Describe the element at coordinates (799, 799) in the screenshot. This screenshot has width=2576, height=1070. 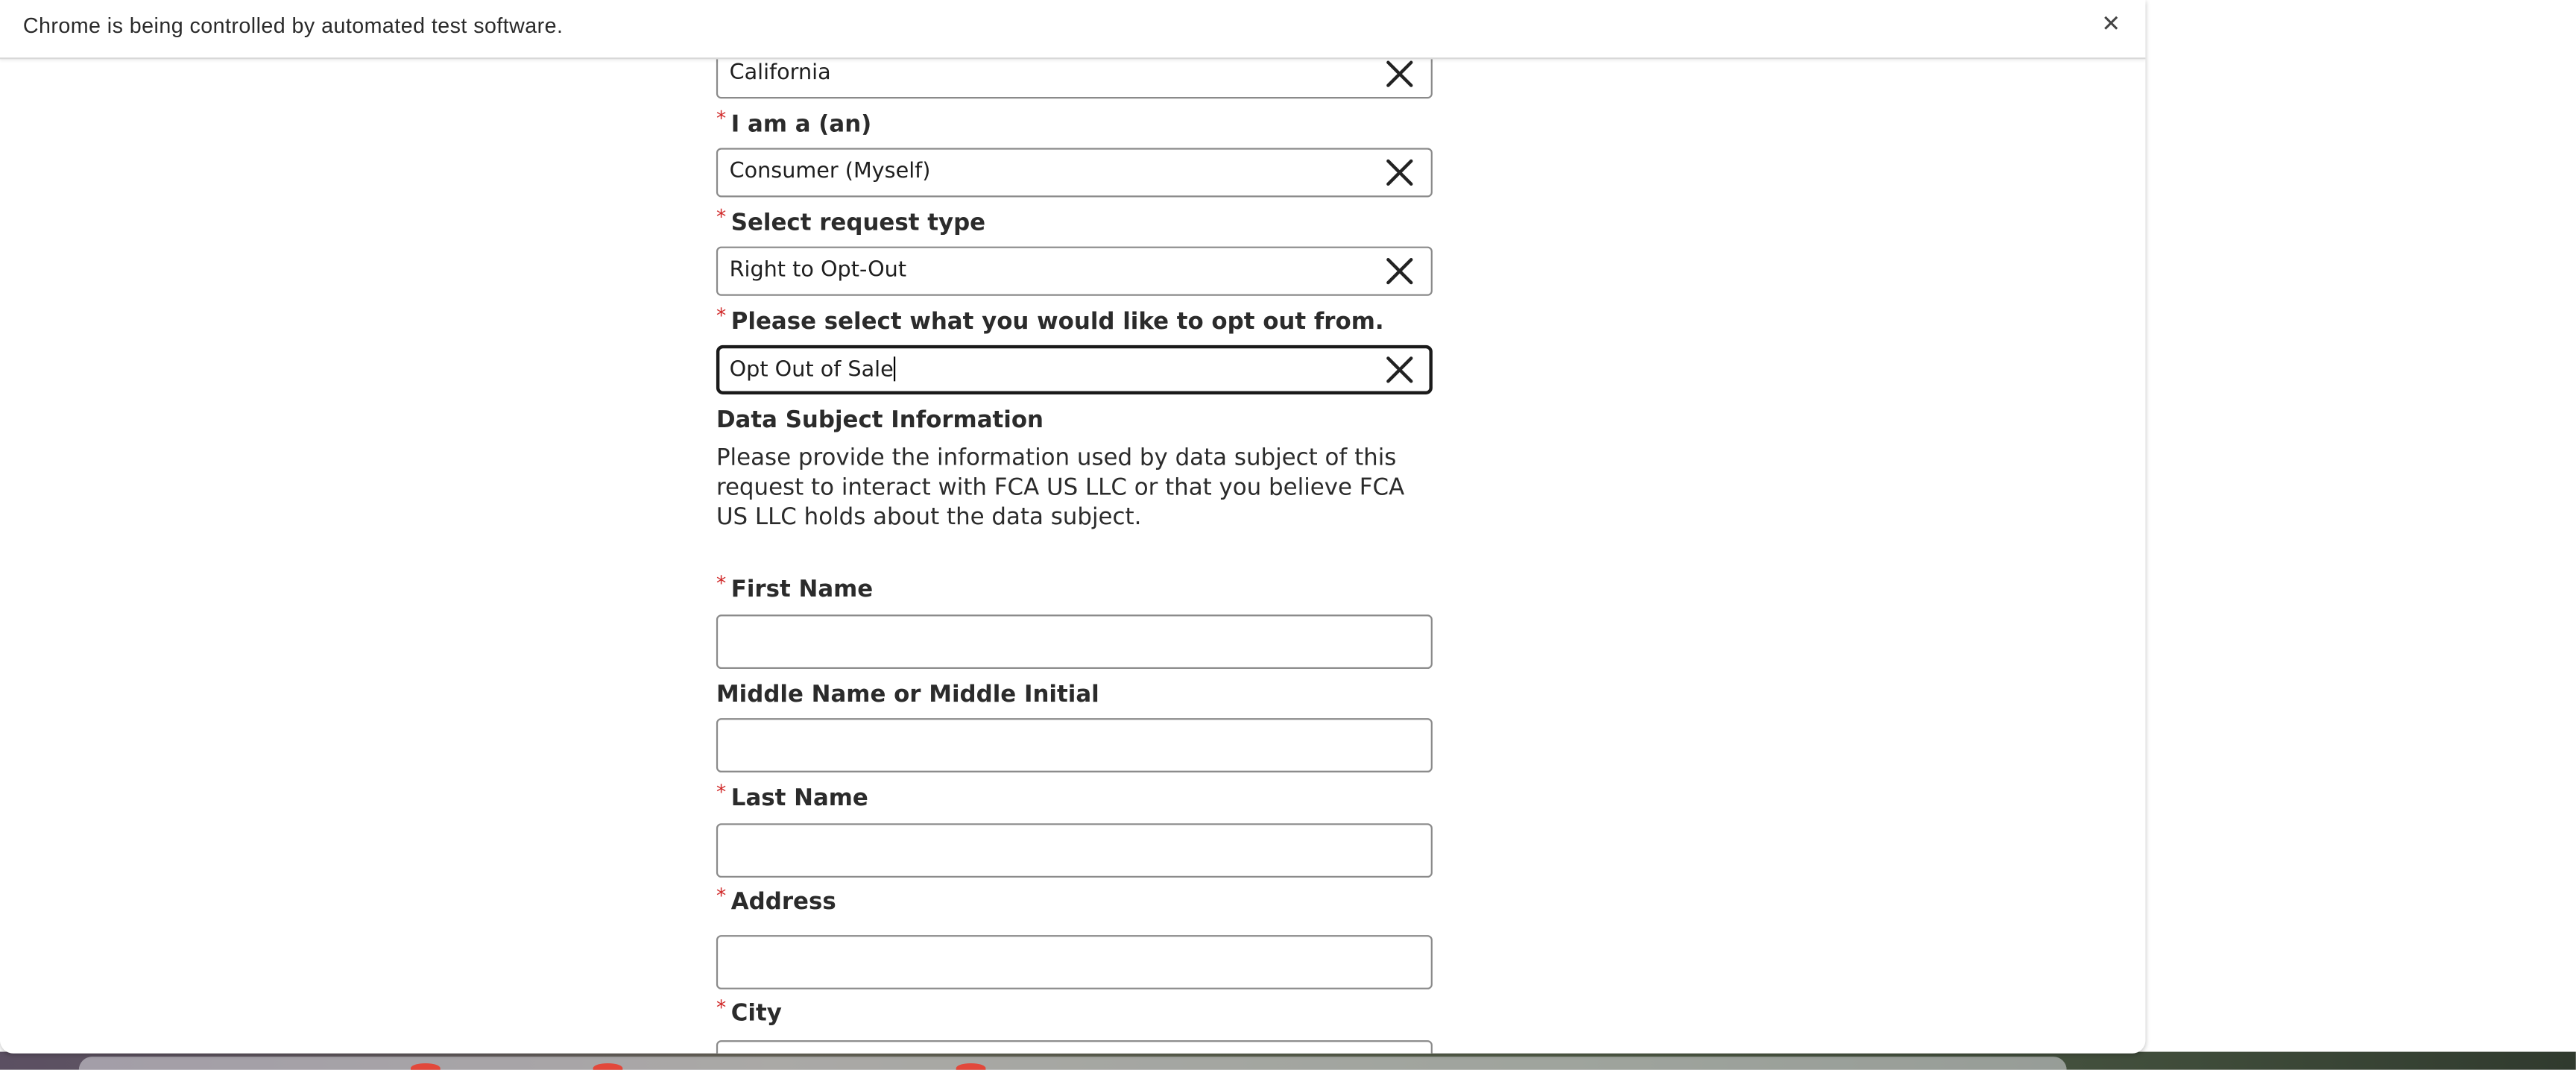
I see `last-name-label-text: Last Name` at that location.